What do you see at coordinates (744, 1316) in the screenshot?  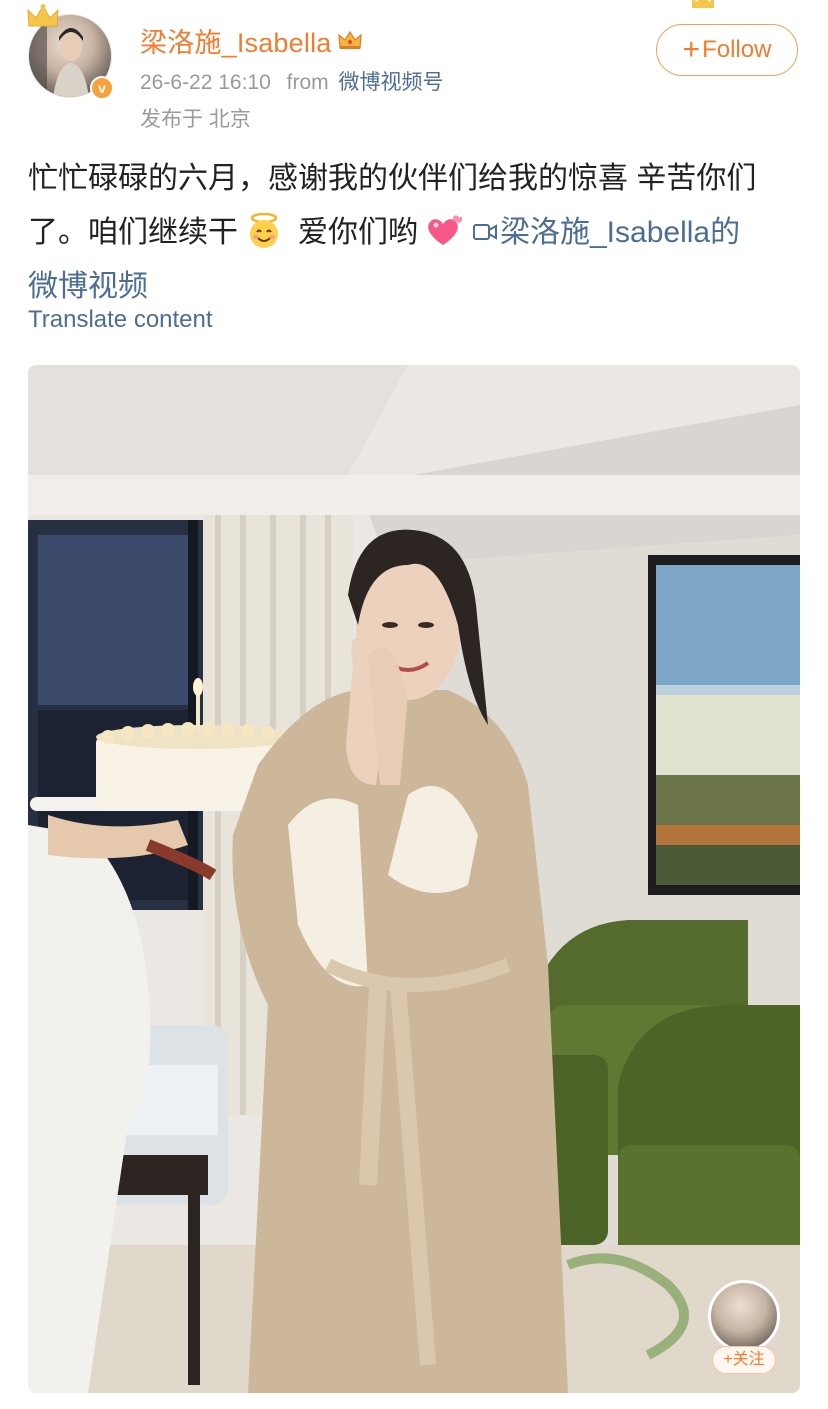 I see `creator-mini-avatar` at bounding box center [744, 1316].